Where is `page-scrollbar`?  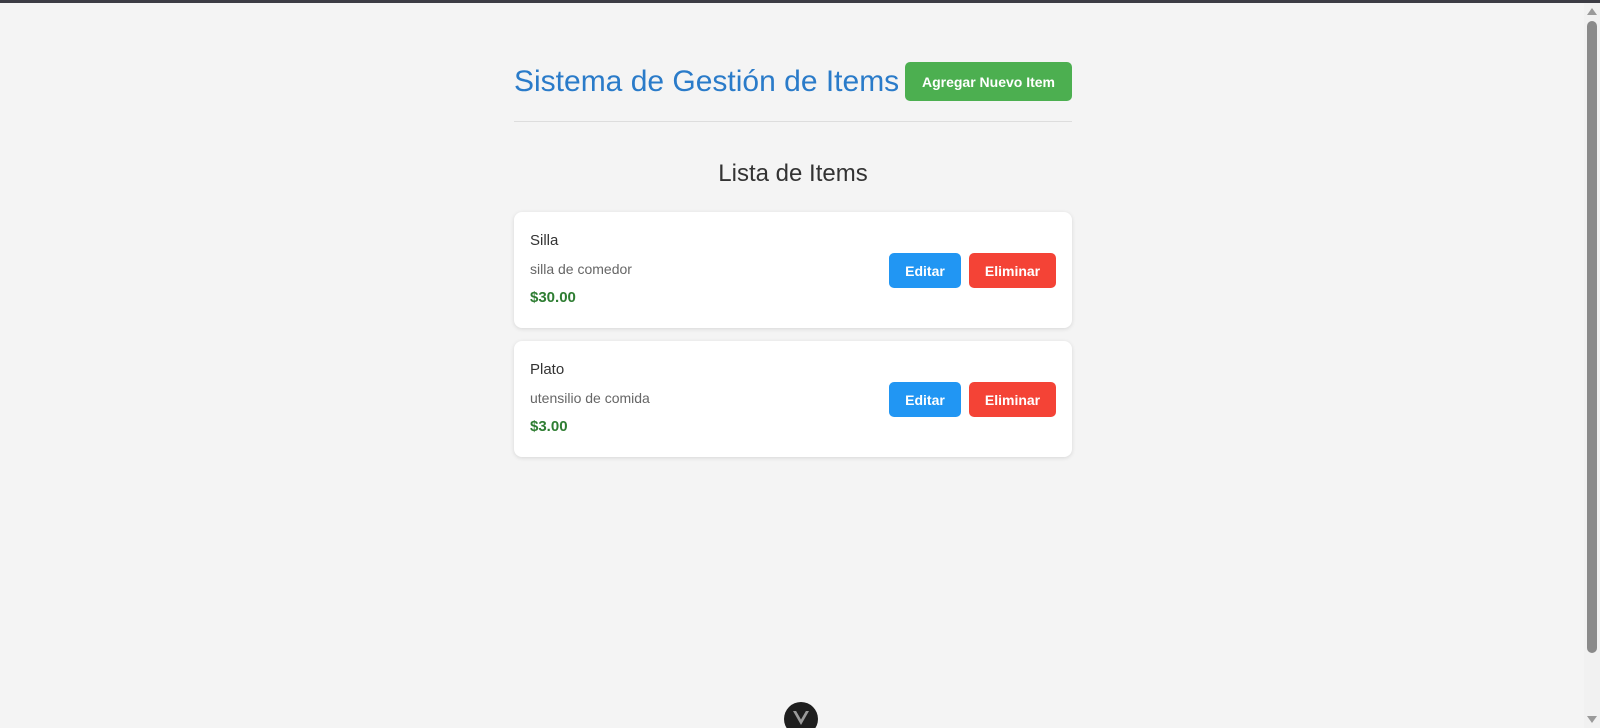
page-scrollbar is located at coordinates (1592, 365).